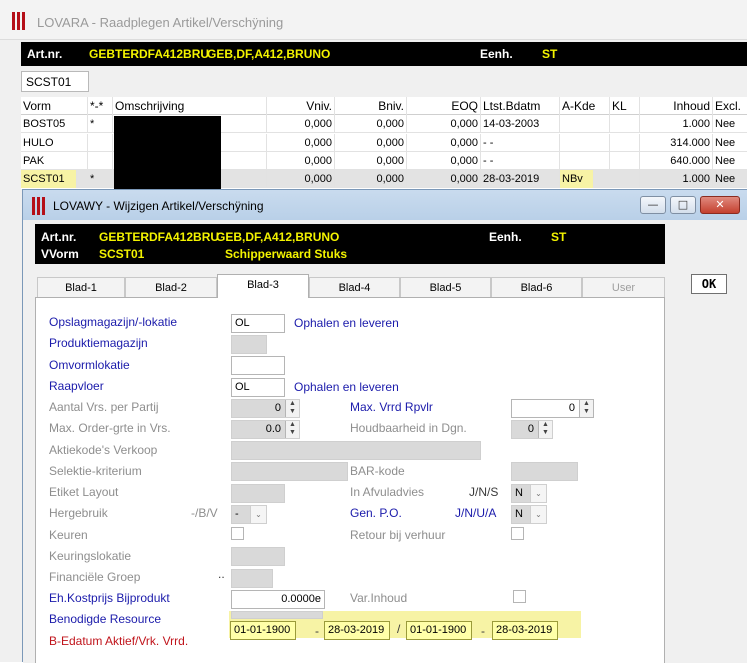 The width and height of the screenshot is (747, 663). What do you see at coordinates (720, 205) in the screenshot?
I see `close-button: ✕` at bounding box center [720, 205].